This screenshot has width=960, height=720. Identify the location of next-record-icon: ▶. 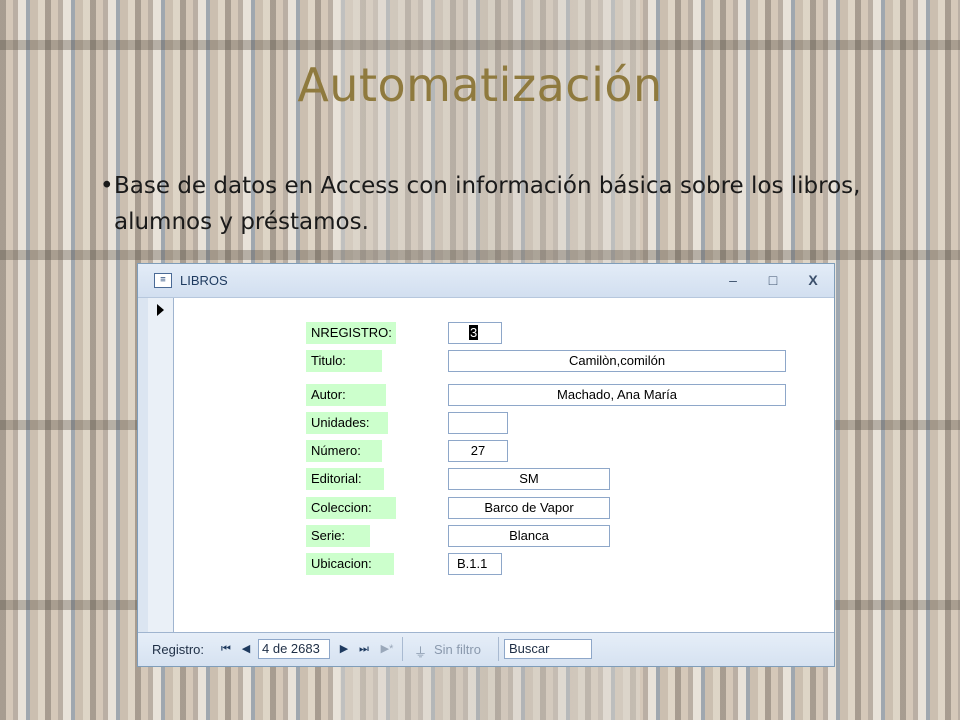
(344, 649).